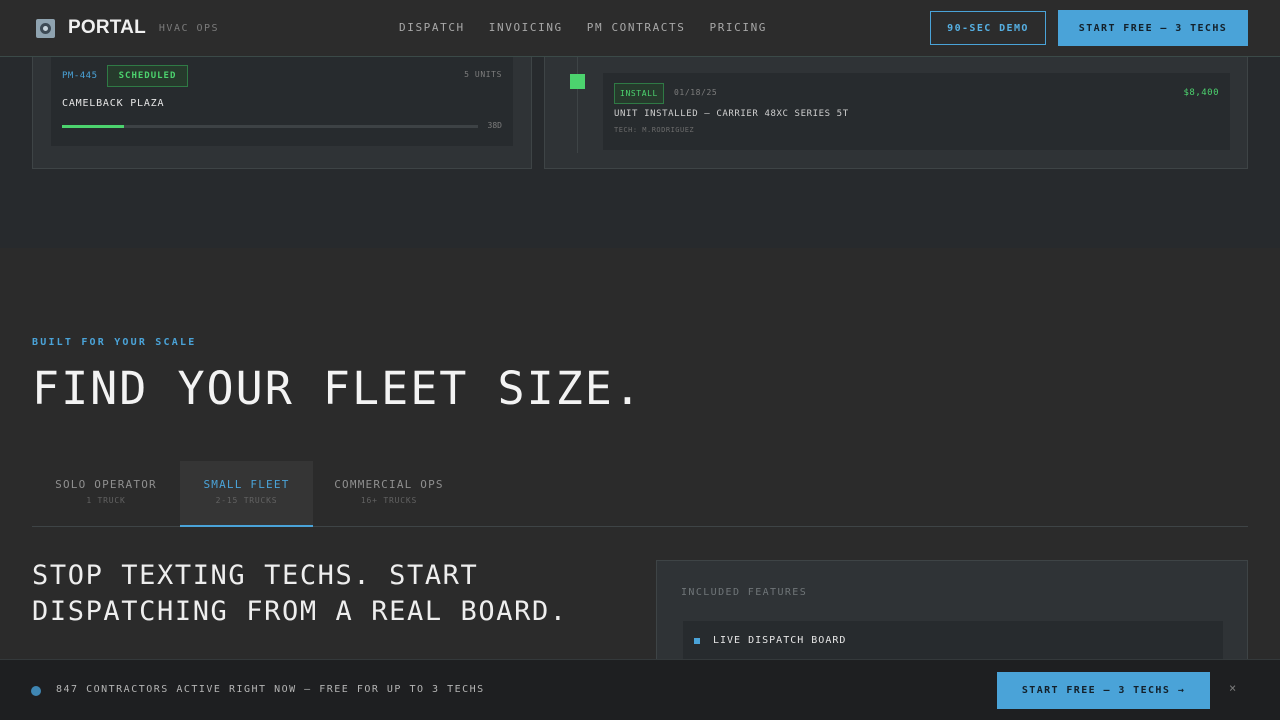  I want to click on event-date: 01/18/25, so click(696, 92).